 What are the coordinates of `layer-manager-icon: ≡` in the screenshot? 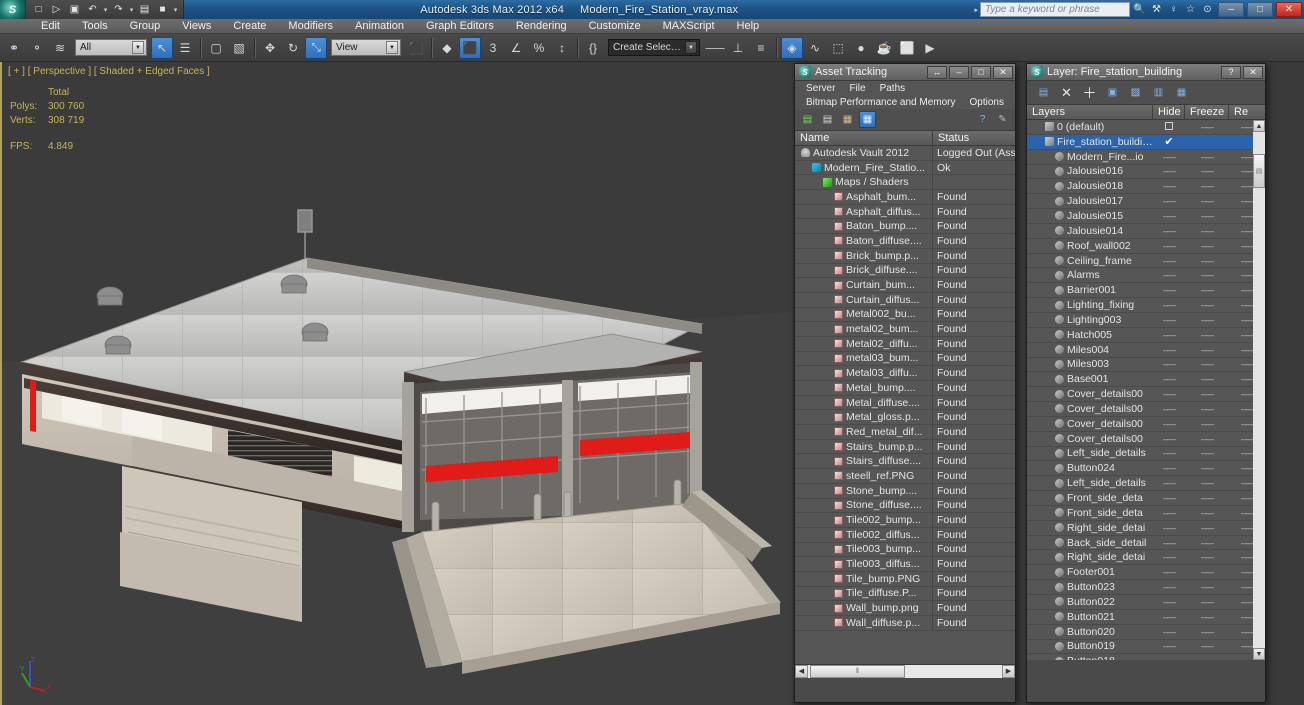 It's located at (761, 48).